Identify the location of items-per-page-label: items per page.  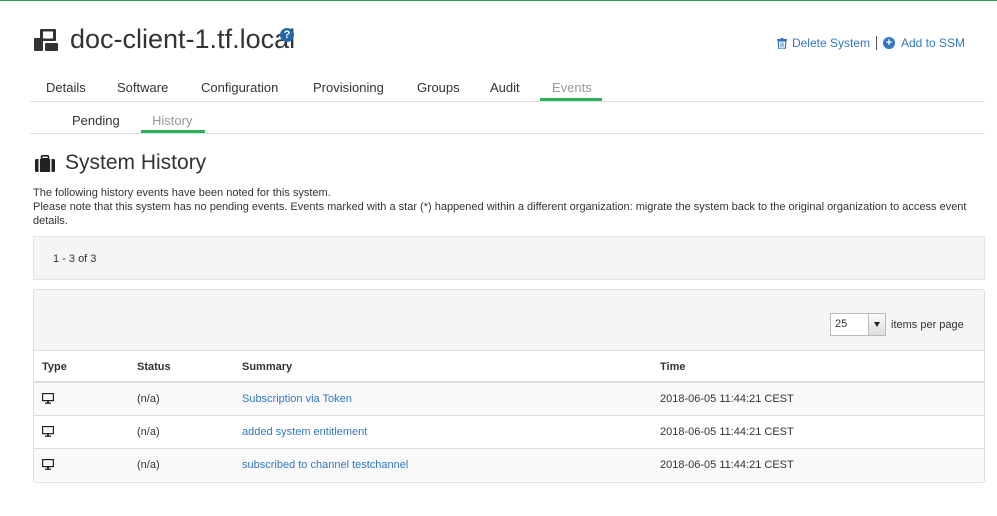
(927, 325).